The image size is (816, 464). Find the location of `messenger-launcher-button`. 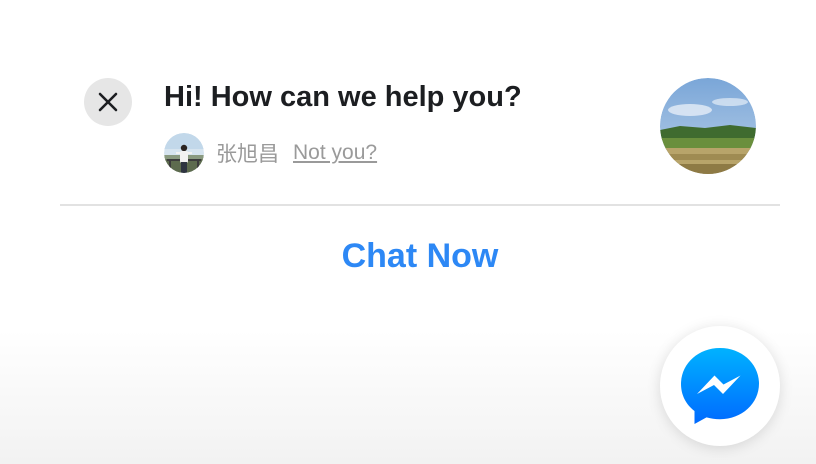

messenger-launcher-button is located at coordinates (720, 386).